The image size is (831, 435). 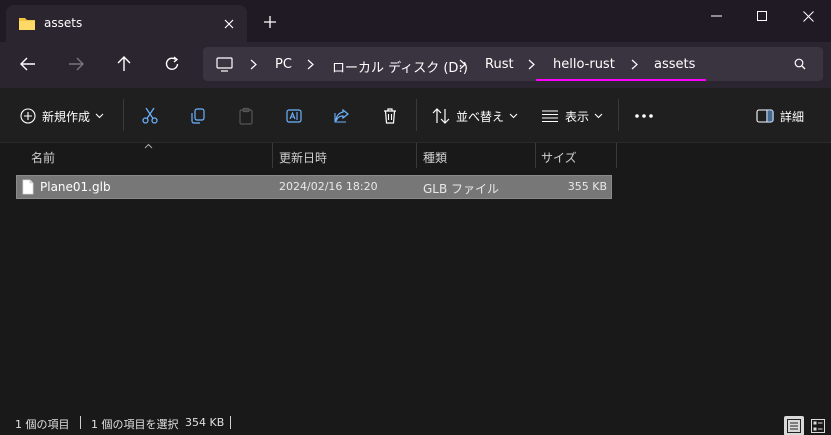 I want to click on file-modified: 2024/02/16 18:20, so click(x=328, y=186).